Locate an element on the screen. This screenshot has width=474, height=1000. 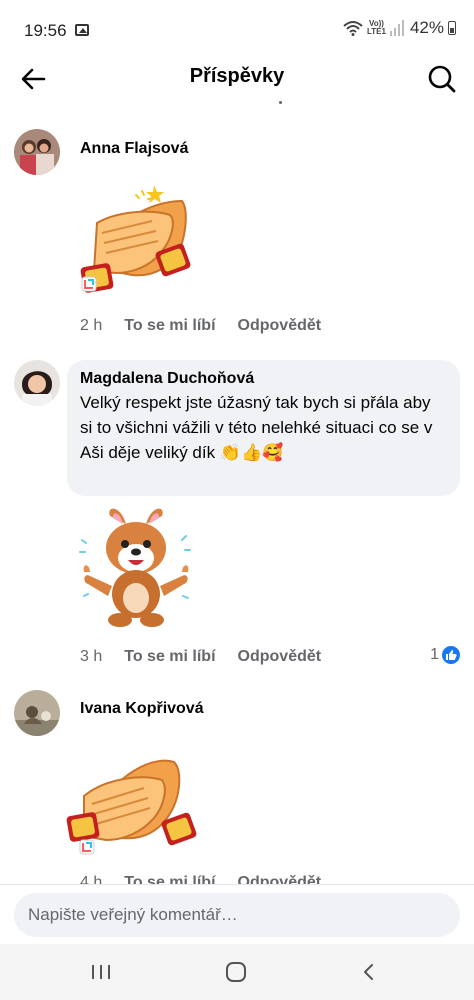
comment-meta: 3 h To se mi líbí Odpovědět is located at coordinates (211, 657).